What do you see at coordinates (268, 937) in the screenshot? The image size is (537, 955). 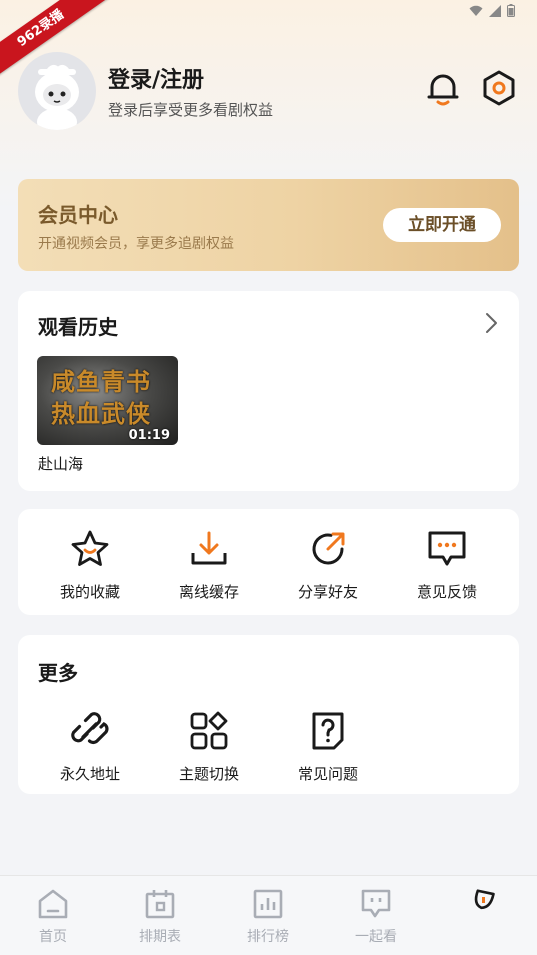 I see `tab-ranking-label: 排行榜` at bounding box center [268, 937].